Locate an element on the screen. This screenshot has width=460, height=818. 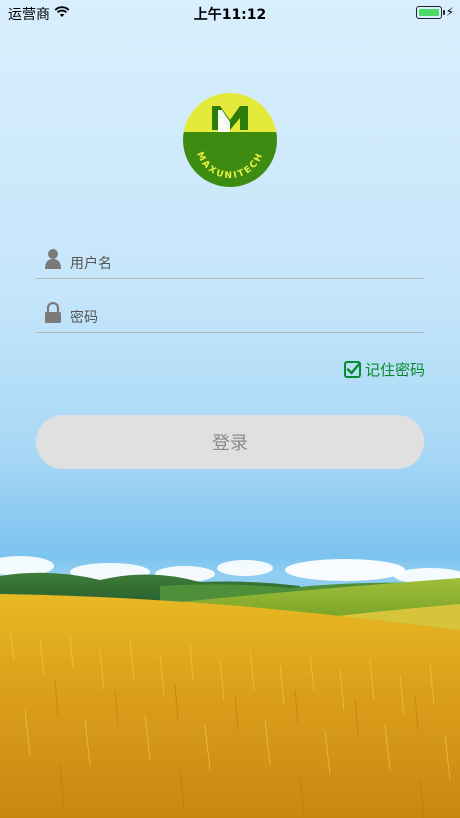
remember-password-toggle: 记住密码 is located at coordinates (384, 369).